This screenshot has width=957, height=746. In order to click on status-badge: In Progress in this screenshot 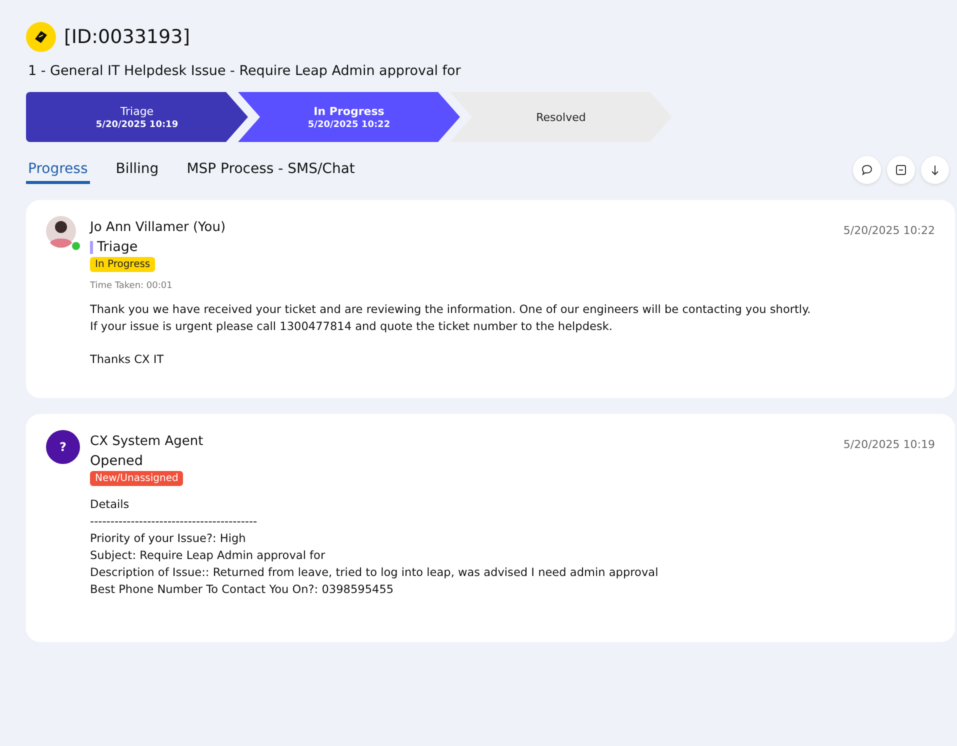, I will do `click(123, 264)`.